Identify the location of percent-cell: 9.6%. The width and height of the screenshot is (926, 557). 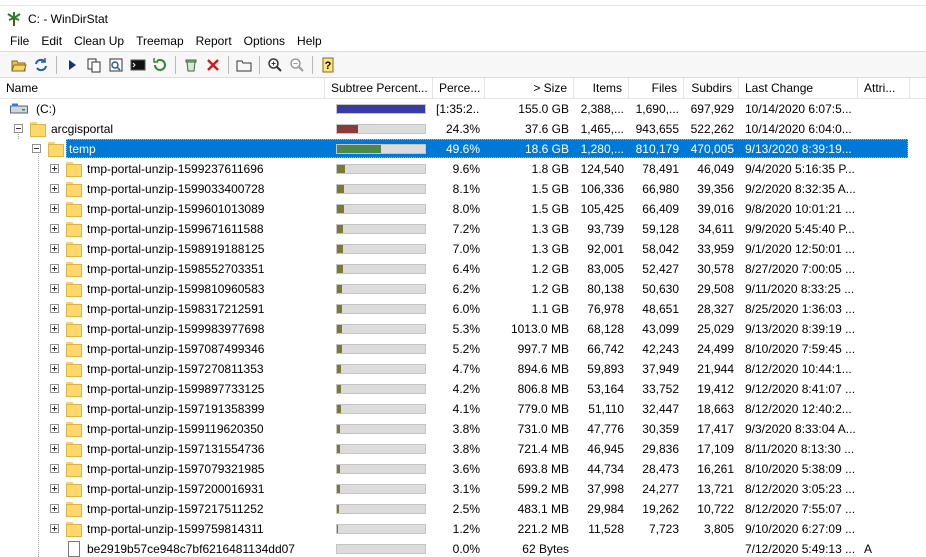
(466, 169).